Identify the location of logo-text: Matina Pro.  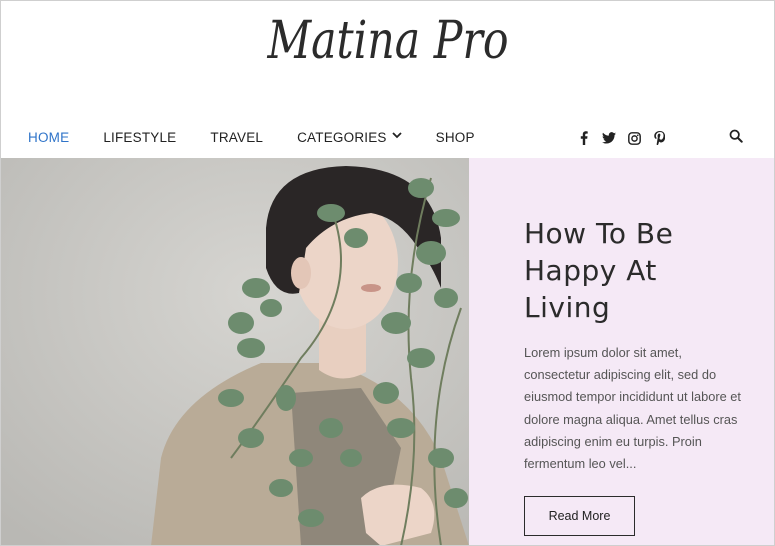
(387, 41).